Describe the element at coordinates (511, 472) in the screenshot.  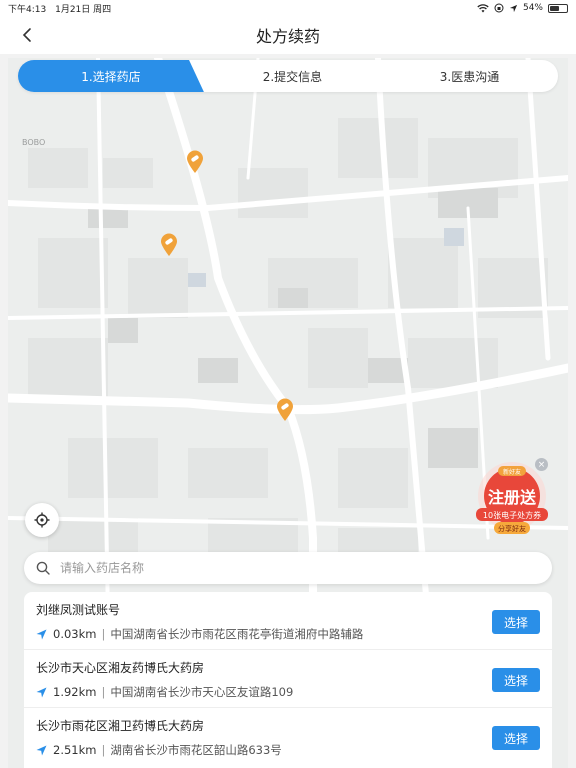
I see `promo-tag: 新好友` at that location.